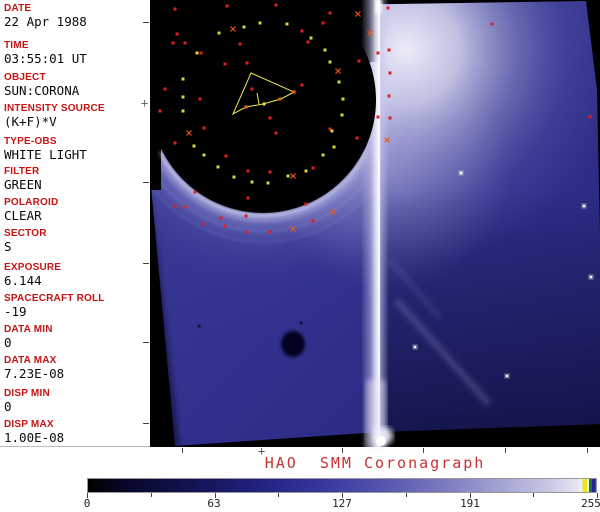 This screenshot has height=512, width=600. Describe the element at coordinates (45, 58) in the screenshot. I see `field-value: 03:55:01 UT` at that location.